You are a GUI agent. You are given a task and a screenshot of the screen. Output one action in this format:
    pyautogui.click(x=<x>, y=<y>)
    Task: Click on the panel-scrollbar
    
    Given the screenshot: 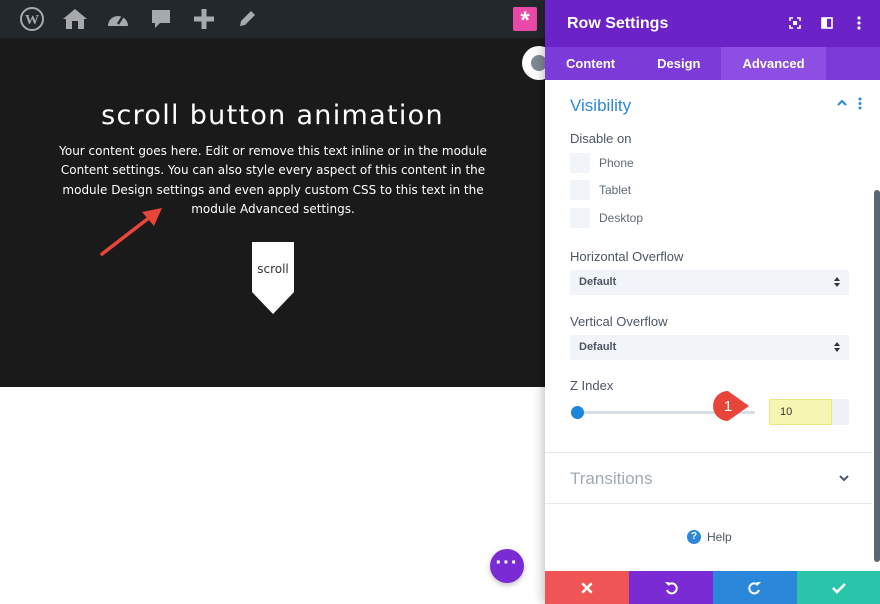 What is the action you would take?
    pyautogui.click(x=877, y=376)
    